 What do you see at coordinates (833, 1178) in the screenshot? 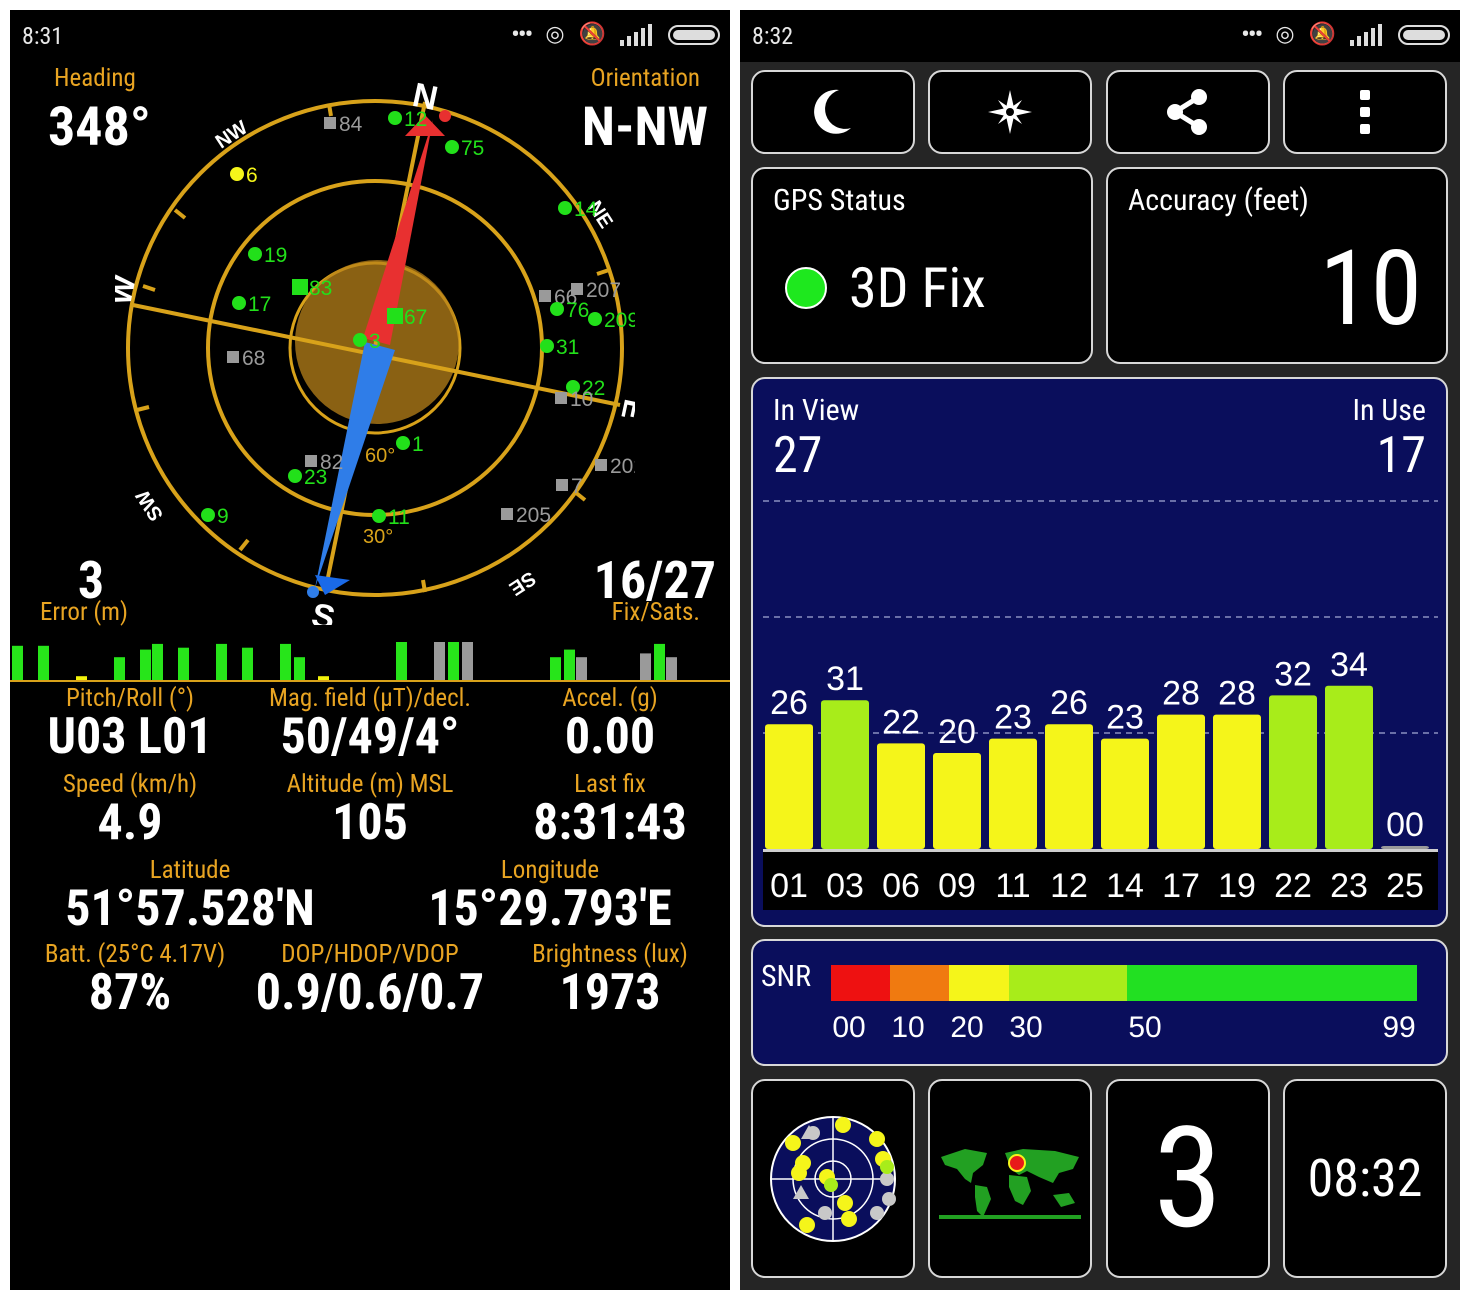
I see `skyview-thumbnail-button` at bounding box center [833, 1178].